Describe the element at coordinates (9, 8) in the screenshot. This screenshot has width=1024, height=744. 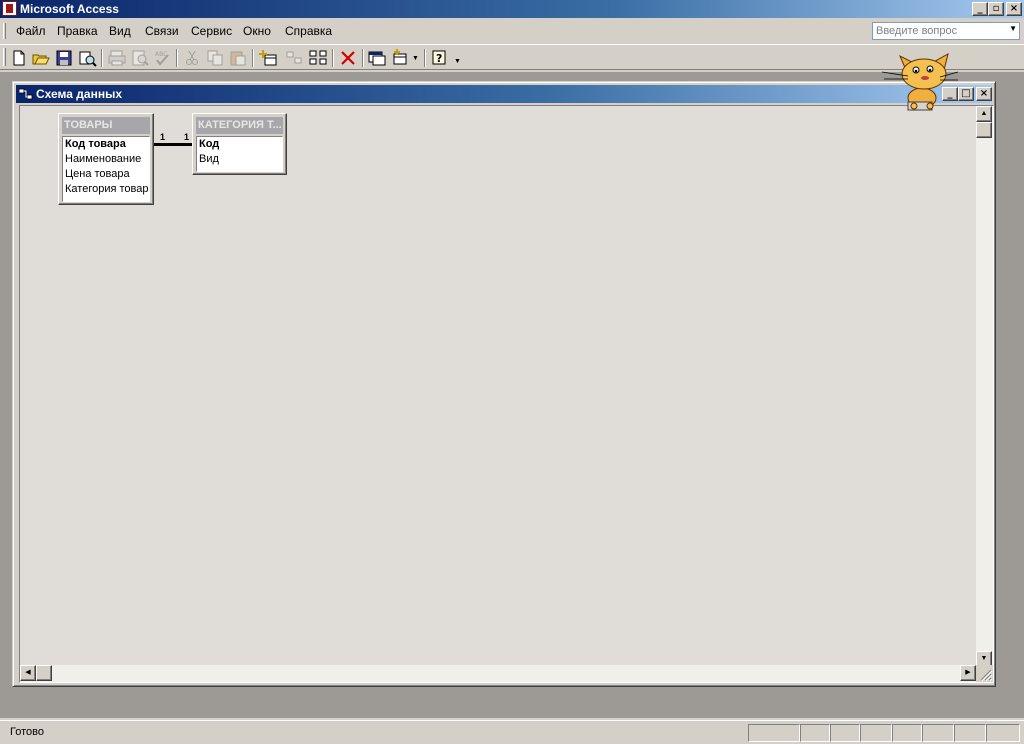
I see `access-key-icon` at that location.